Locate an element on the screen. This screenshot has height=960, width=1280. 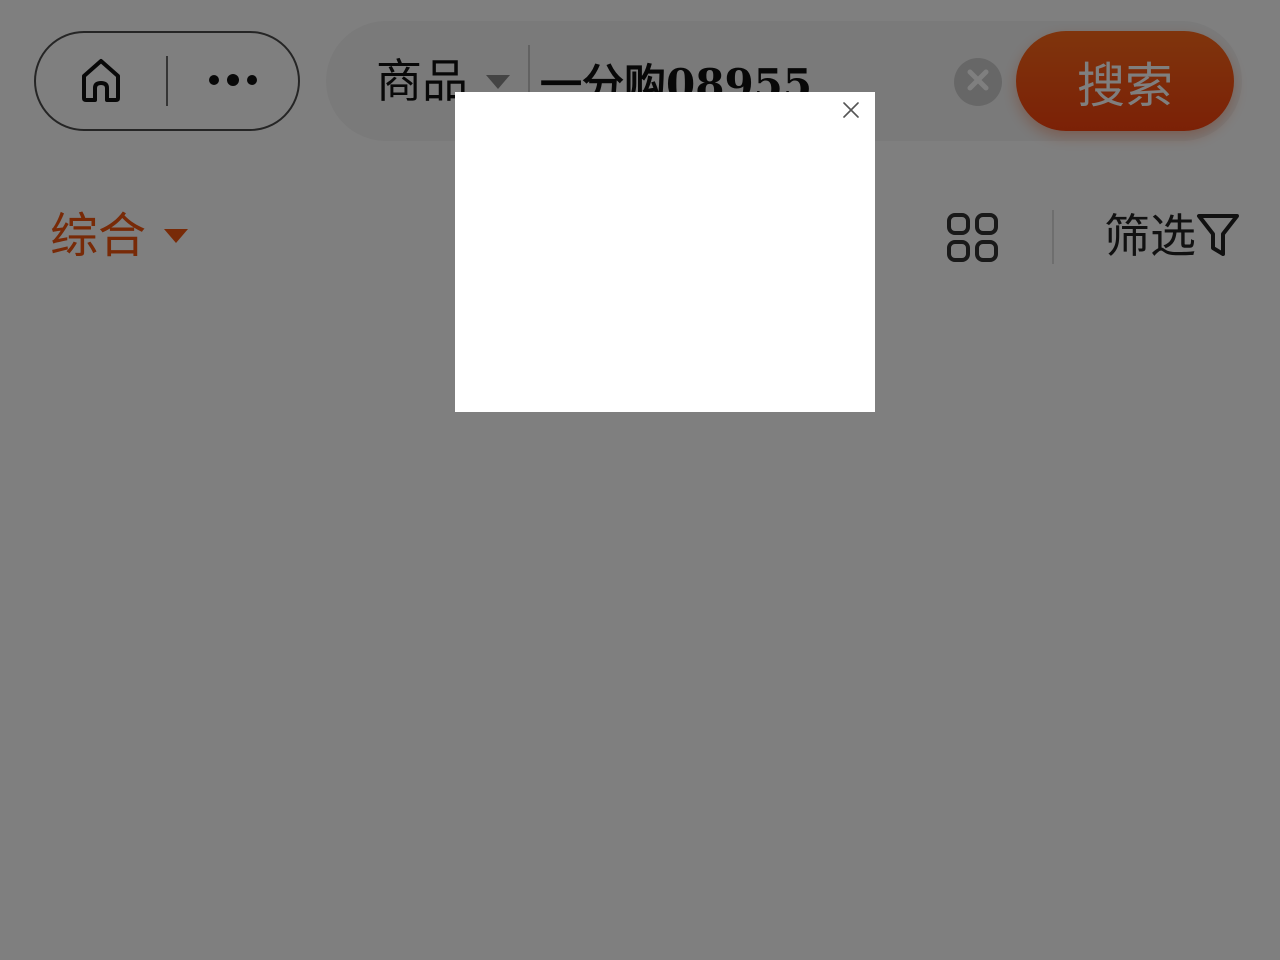
modal-close-button is located at coordinates (851, 112).